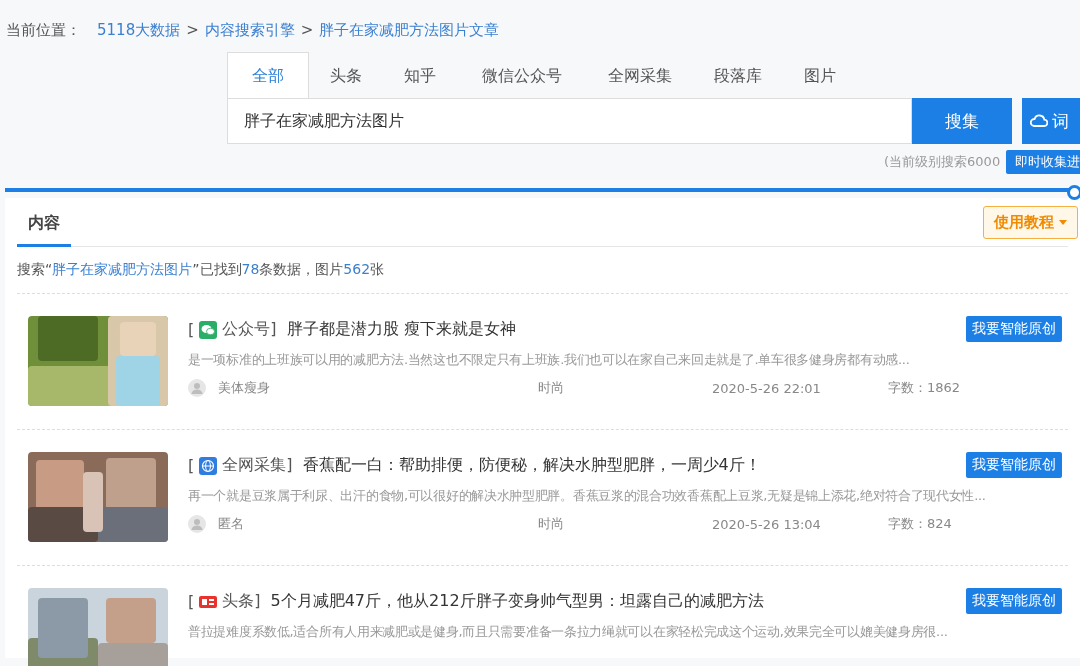 The height and width of the screenshot is (666, 1080). I want to click on breadcrumb-link: 内容搜索引擎, so click(249, 30).